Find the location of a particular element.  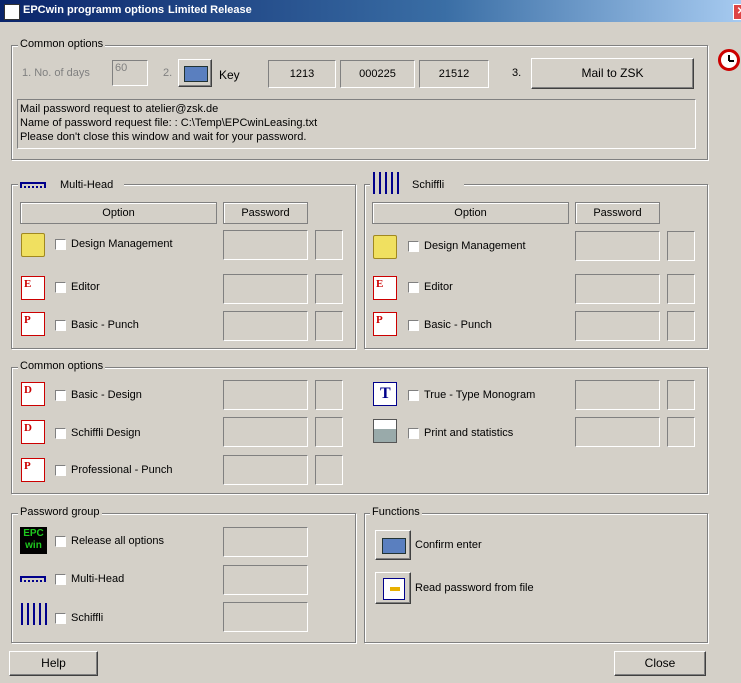

mh-basic-punch-checkbox is located at coordinates (60, 325).